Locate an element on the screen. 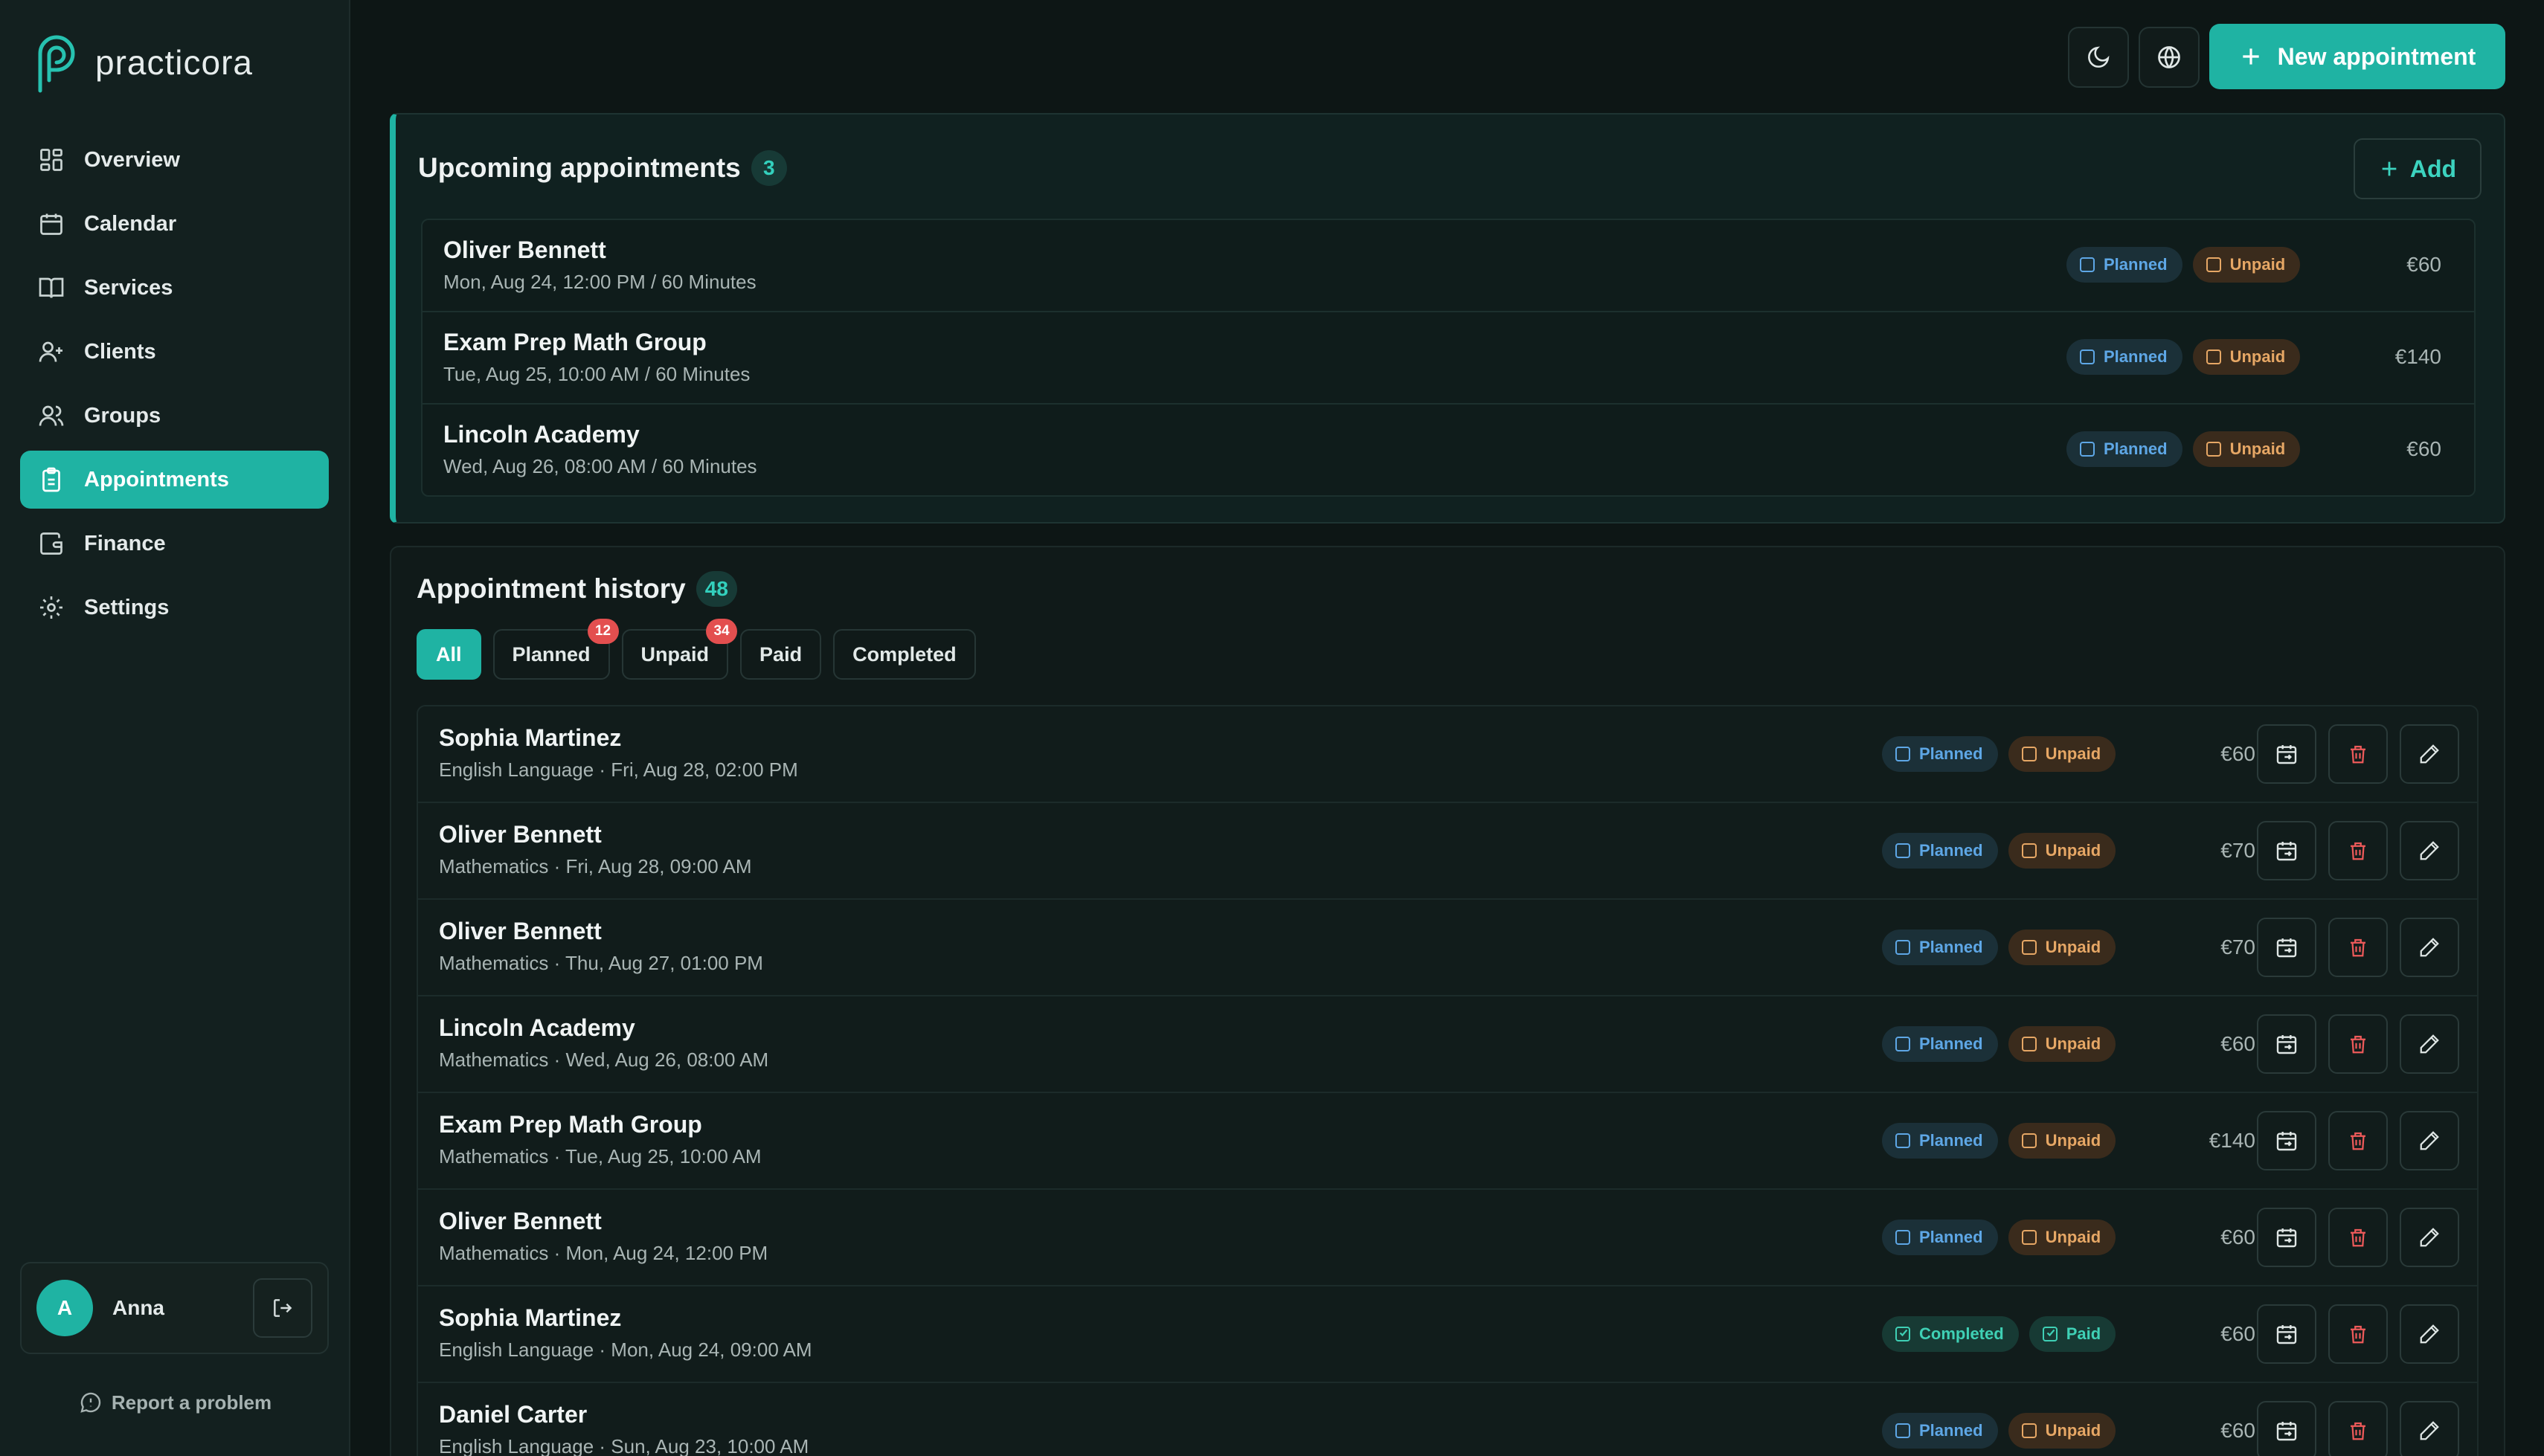  appointment-name: Exam Prep Math Group is located at coordinates (575, 342).